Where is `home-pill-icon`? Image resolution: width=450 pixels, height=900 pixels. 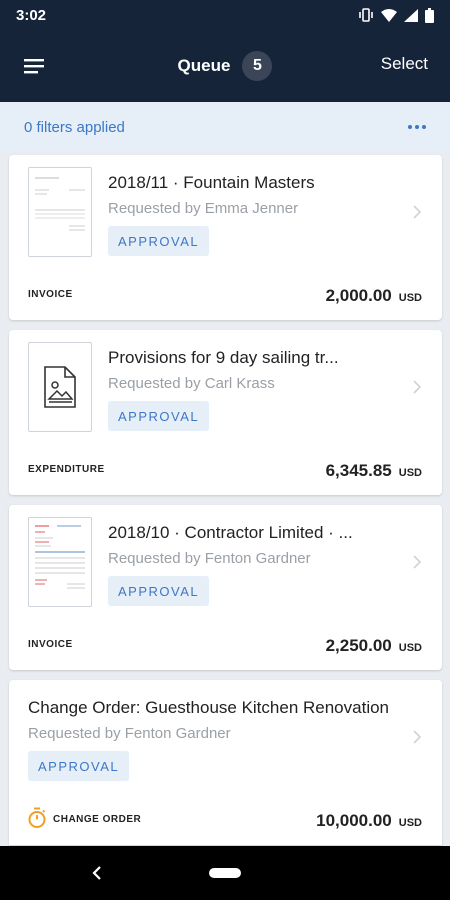 home-pill-icon is located at coordinates (225, 873).